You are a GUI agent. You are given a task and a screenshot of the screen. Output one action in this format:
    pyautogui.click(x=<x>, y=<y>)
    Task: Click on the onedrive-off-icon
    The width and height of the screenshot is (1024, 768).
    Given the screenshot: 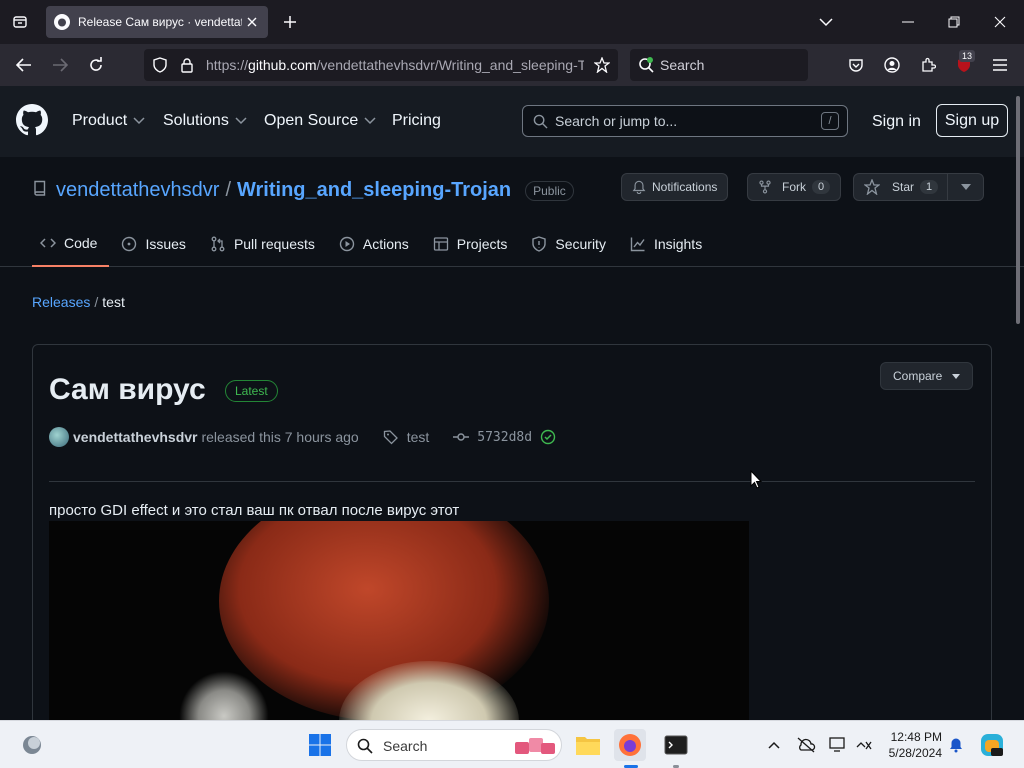 What is the action you would take?
    pyautogui.click(x=806, y=745)
    